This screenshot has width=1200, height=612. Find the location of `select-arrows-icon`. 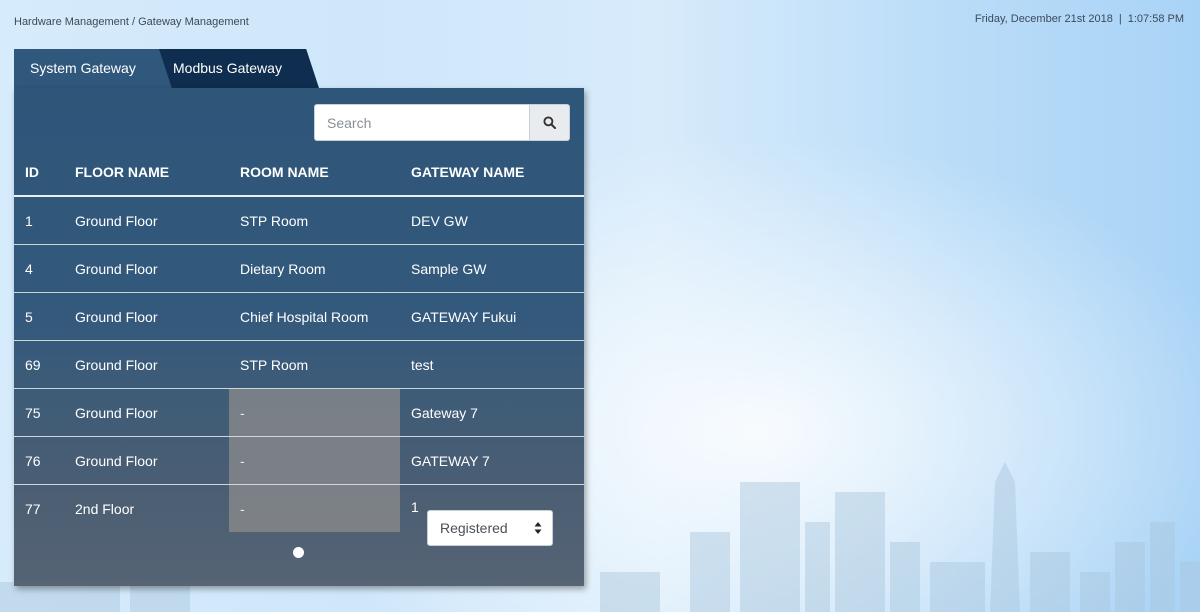

select-arrows-icon is located at coordinates (538, 528).